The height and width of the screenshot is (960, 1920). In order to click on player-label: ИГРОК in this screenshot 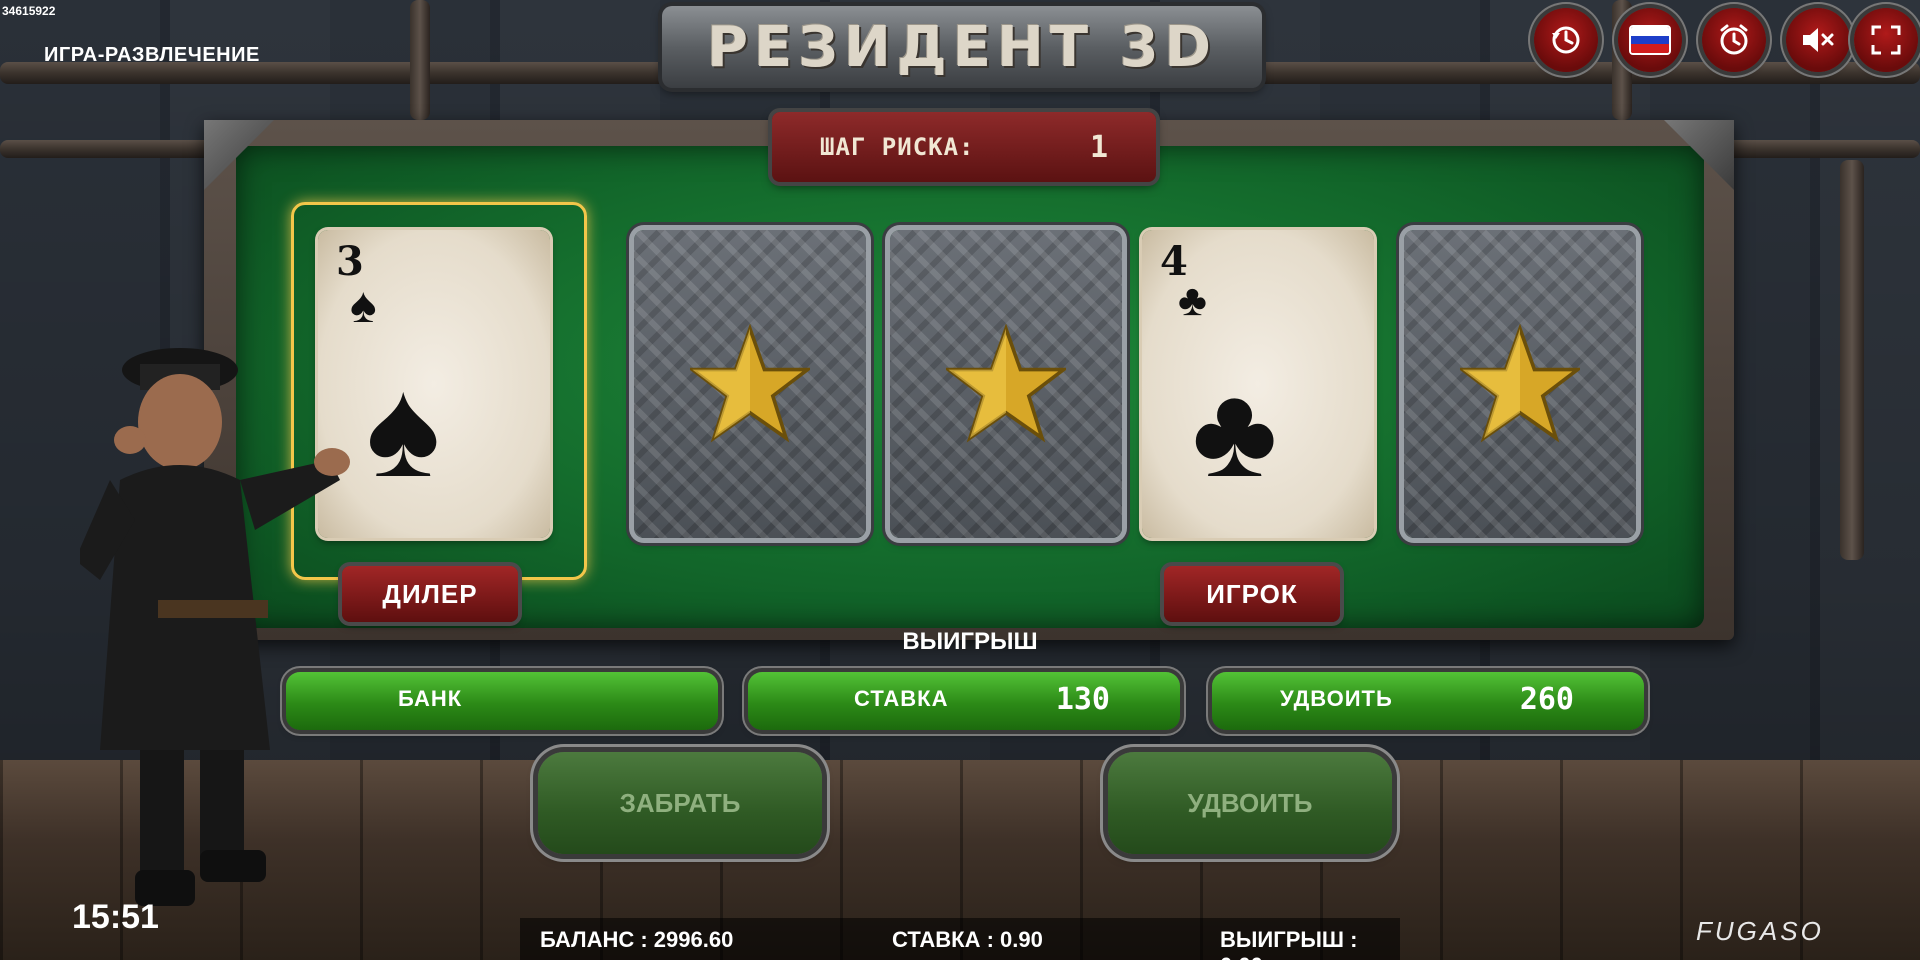, I will do `click(1252, 594)`.